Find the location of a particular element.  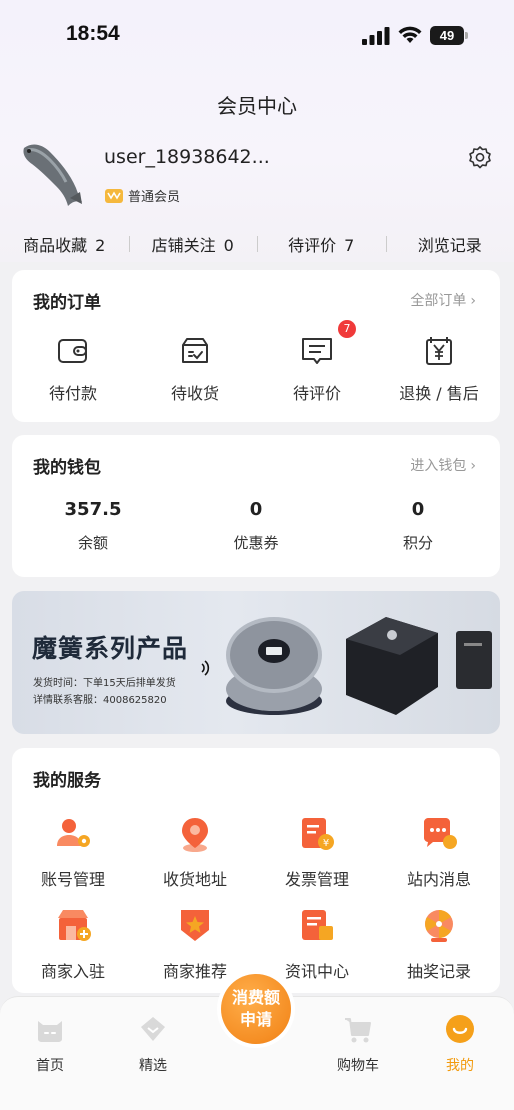

promo-banner: 魔簧系列产品 发货时间：下单15天后排单发货 详情联系客服：4008625820 is located at coordinates (256, 662).